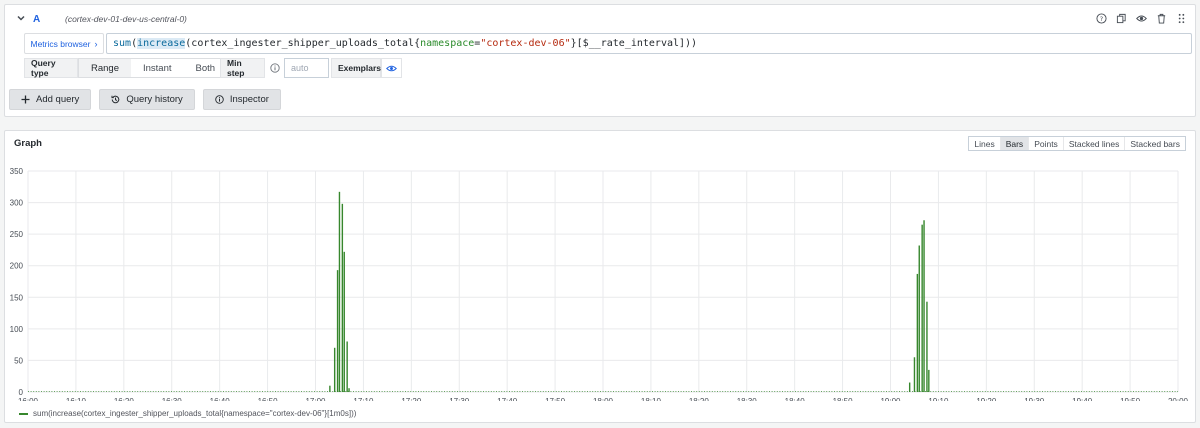 Image resolution: width=1200 pixels, height=428 pixels. I want to click on x-tick-label: 16:40, so click(220, 399).